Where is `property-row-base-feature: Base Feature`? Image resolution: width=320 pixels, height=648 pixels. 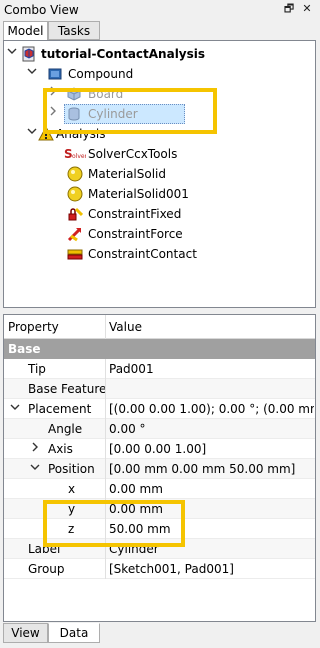 property-row-base-feature: Base Feature is located at coordinates (159, 389).